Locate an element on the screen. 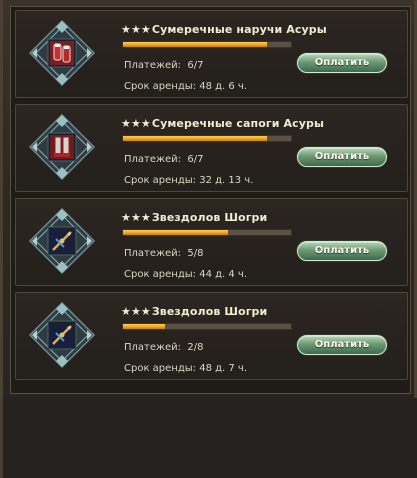 This screenshot has width=417, height=478. item-name: ★★★Сумеречные наручи Асуры is located at coordinates (224, 29).